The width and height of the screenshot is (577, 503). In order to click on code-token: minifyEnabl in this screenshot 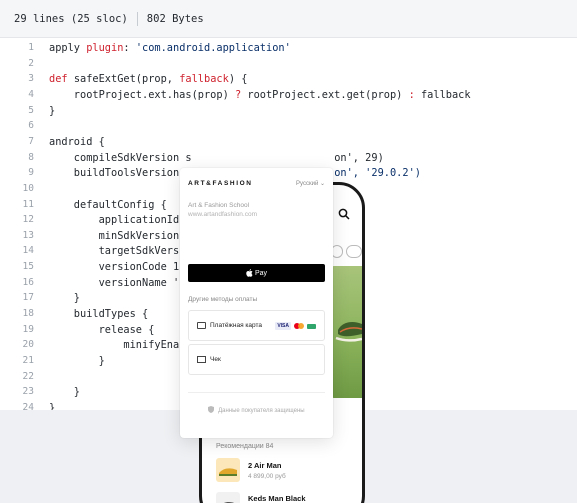, I will do `click(120, 345)`.